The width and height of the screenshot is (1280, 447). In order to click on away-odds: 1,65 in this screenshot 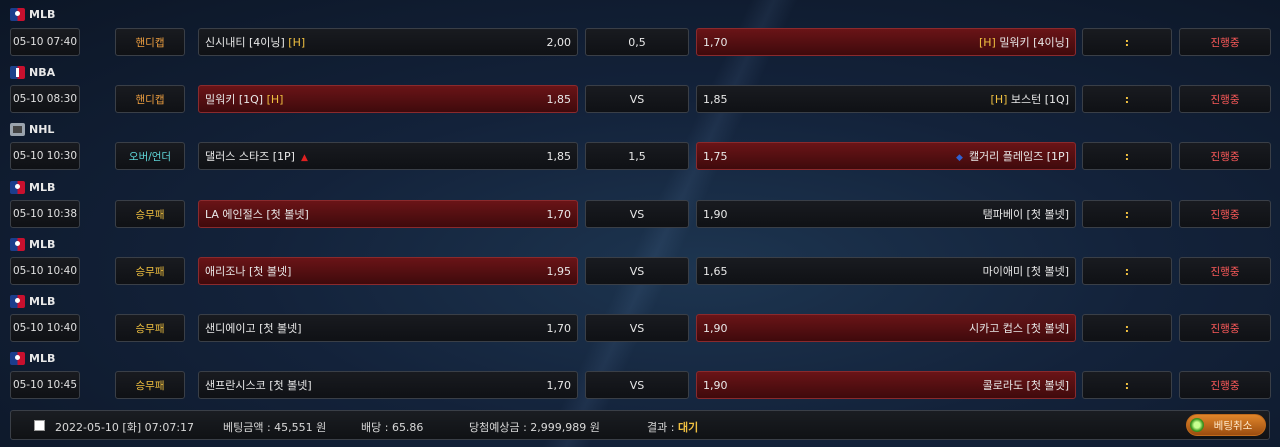, I will do `click(715, 271)`.